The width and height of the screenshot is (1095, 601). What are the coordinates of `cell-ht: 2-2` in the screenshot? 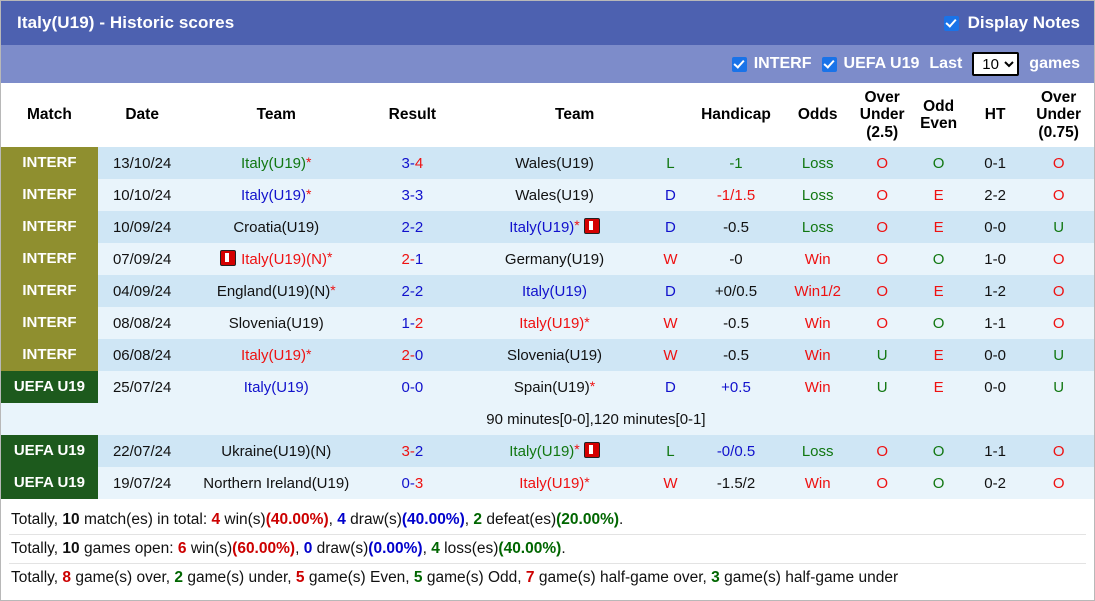 It's located at (995, 195).